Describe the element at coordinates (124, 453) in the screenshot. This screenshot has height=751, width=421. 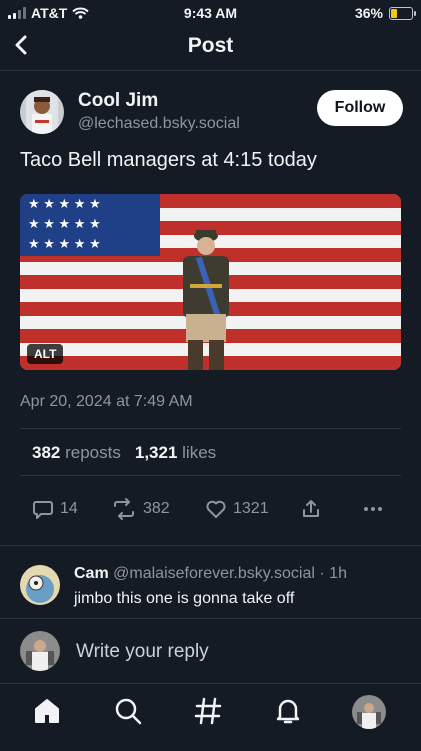
I see `engagement-stats: 382 reposts 1,321 likes` at that location.